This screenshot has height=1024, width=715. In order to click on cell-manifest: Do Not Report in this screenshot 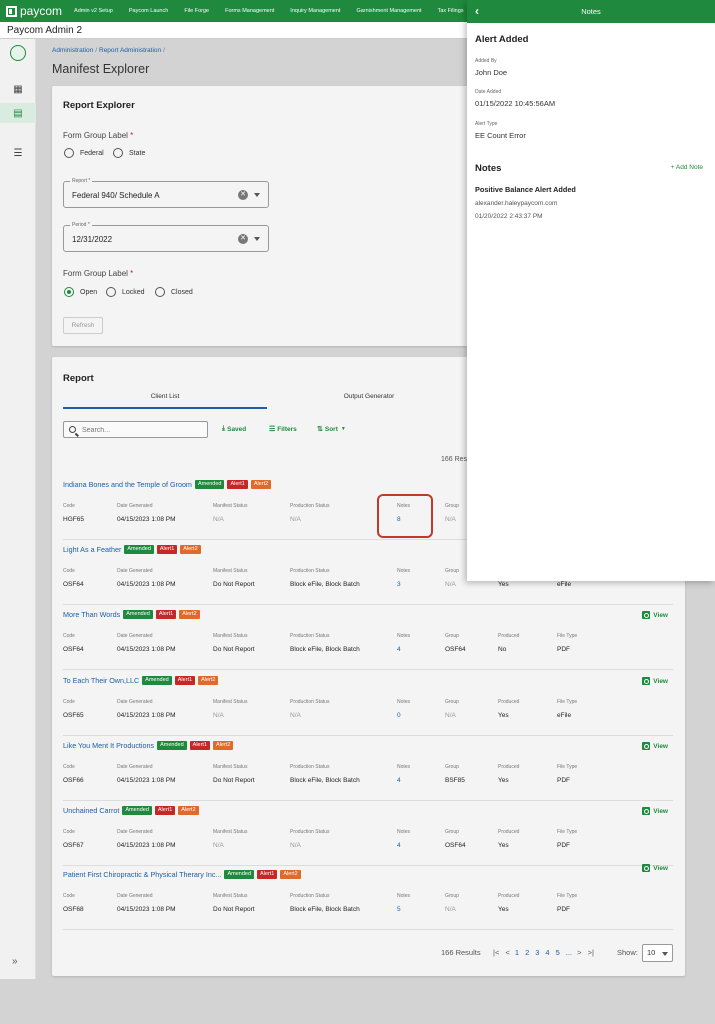, I will do `click(234, 649)`.